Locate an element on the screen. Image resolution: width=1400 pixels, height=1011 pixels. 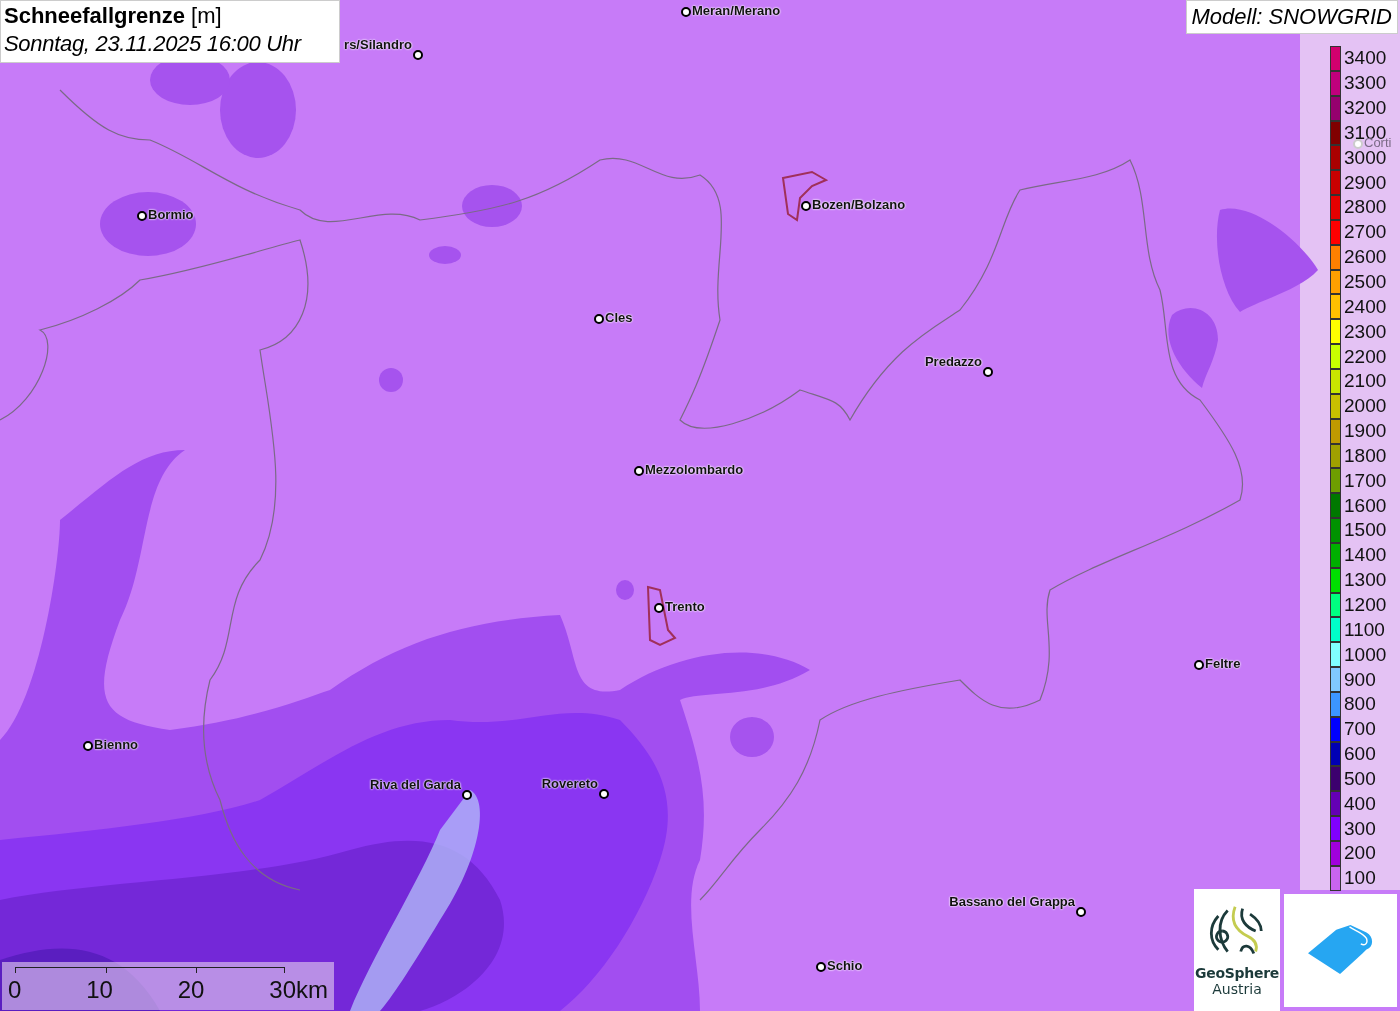
legend-label: 1300 is located at coordinates (1365, 580).